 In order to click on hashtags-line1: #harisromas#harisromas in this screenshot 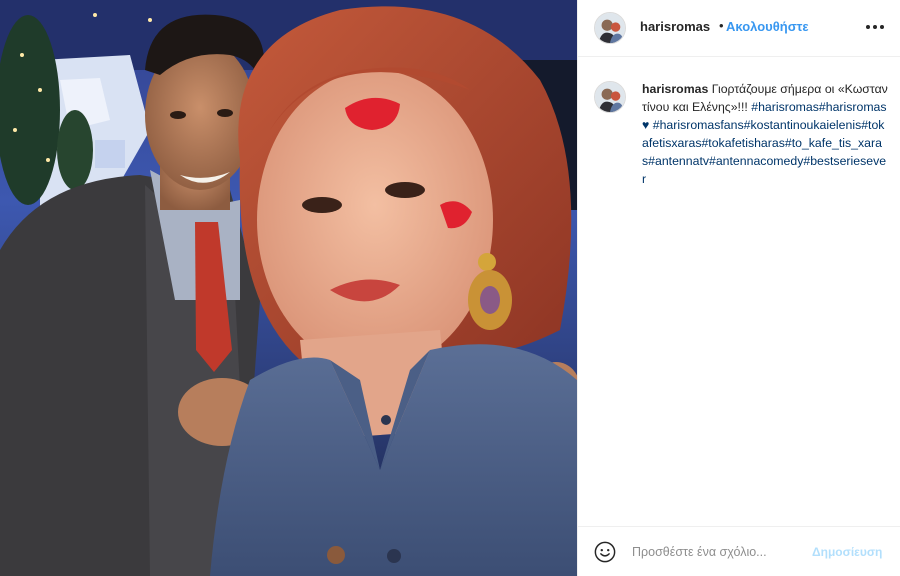, I will do `click(818, 107)`.